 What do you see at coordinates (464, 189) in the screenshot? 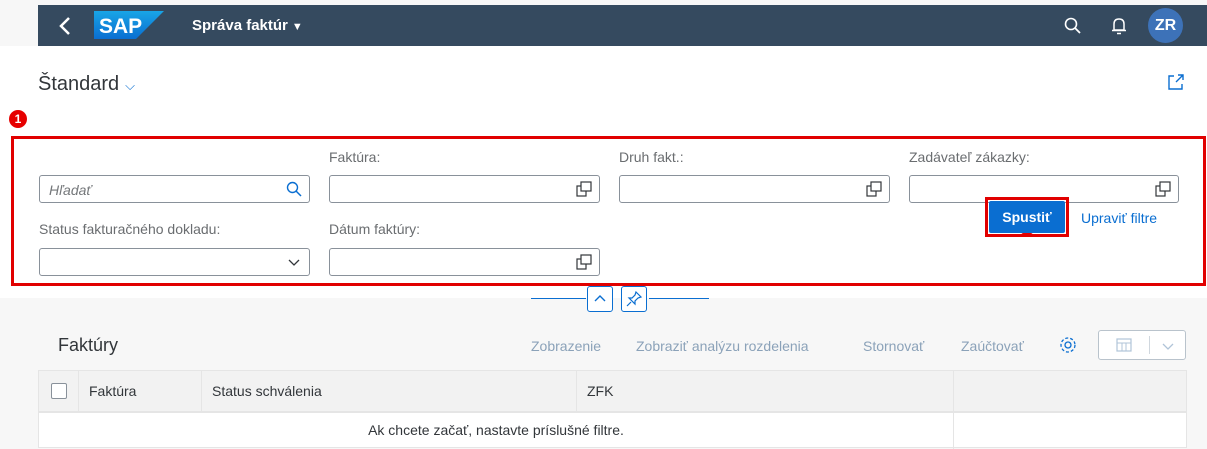
I see `invoice-input` at bounding box center [464, 189].